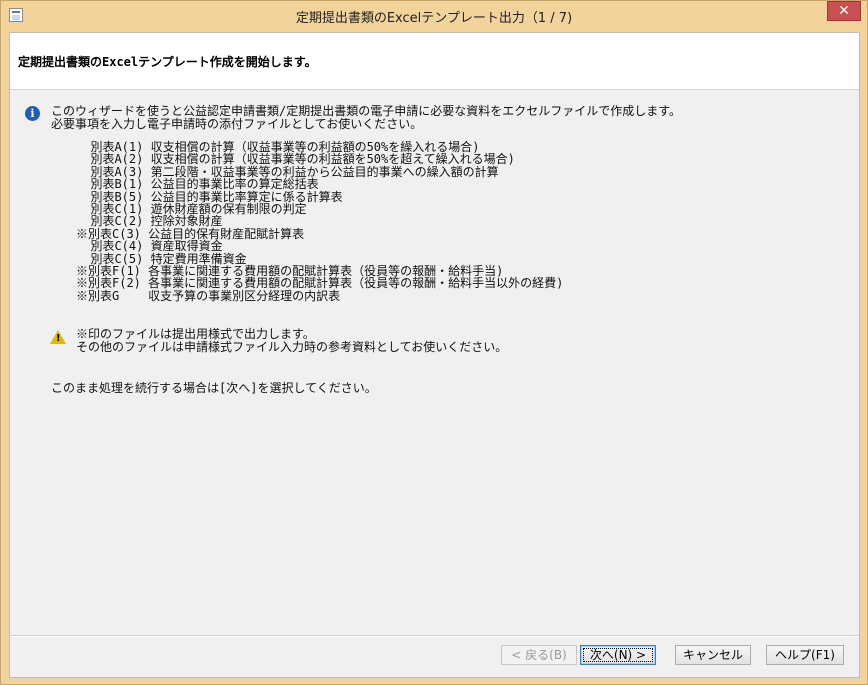  Describe the element at coordinates (713, 655) in the screenshot. I see `cancel-button: キャンセル` at that location.